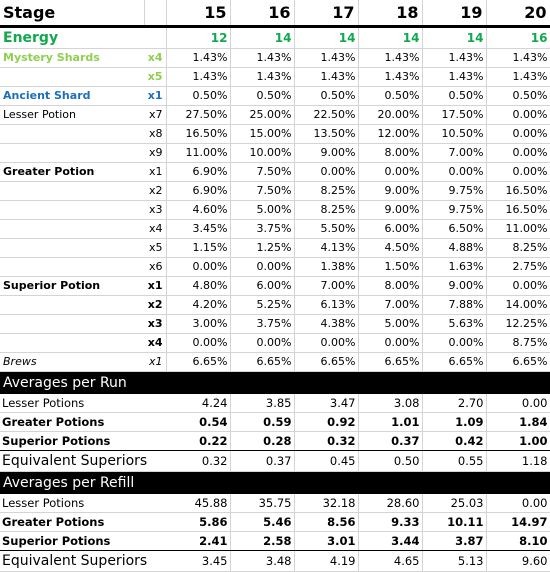 This screenshot has width=550, height=572. Describe the element at coordinates (454, 115) in the screenshot. I see `drop-chance-cell: 17.50%` at that location.